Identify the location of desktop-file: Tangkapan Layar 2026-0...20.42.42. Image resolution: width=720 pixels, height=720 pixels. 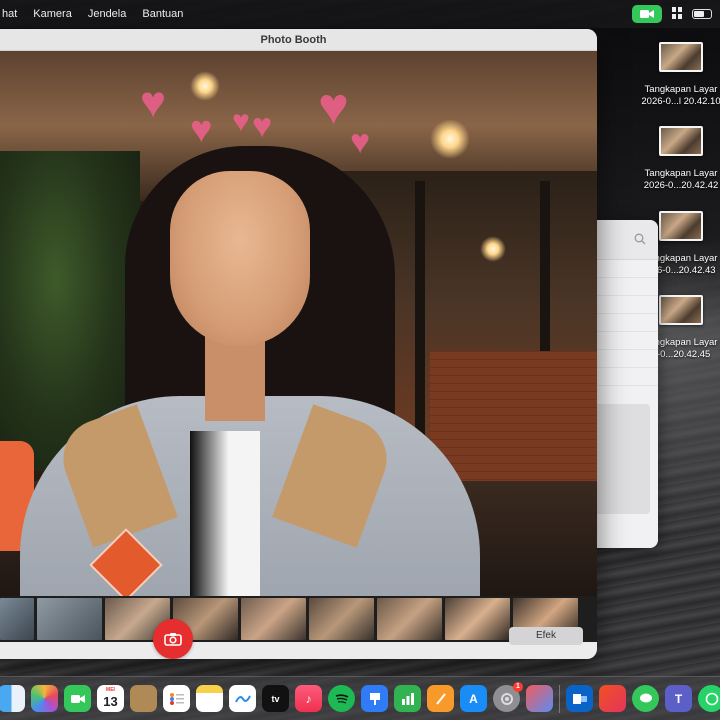
(673, 159).